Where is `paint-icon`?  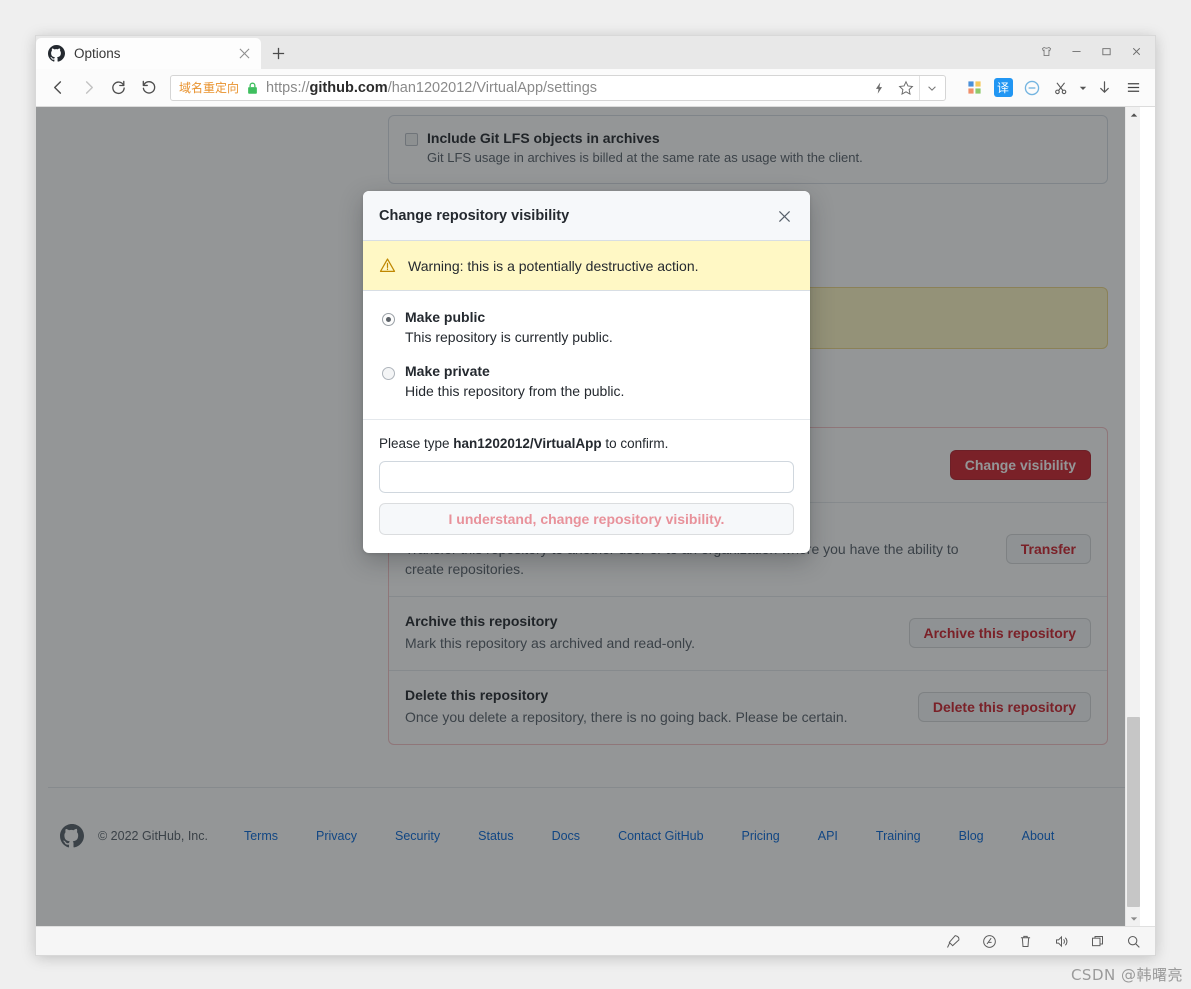
paint-icon is located at coordinates (989, 941).